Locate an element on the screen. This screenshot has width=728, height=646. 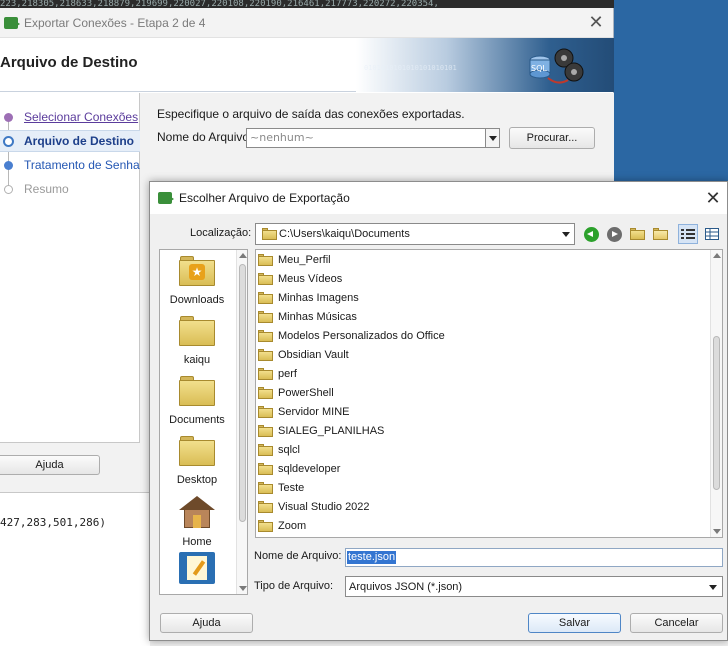
wizard-help-button: Ajuda is located at coordinates (50, 465).